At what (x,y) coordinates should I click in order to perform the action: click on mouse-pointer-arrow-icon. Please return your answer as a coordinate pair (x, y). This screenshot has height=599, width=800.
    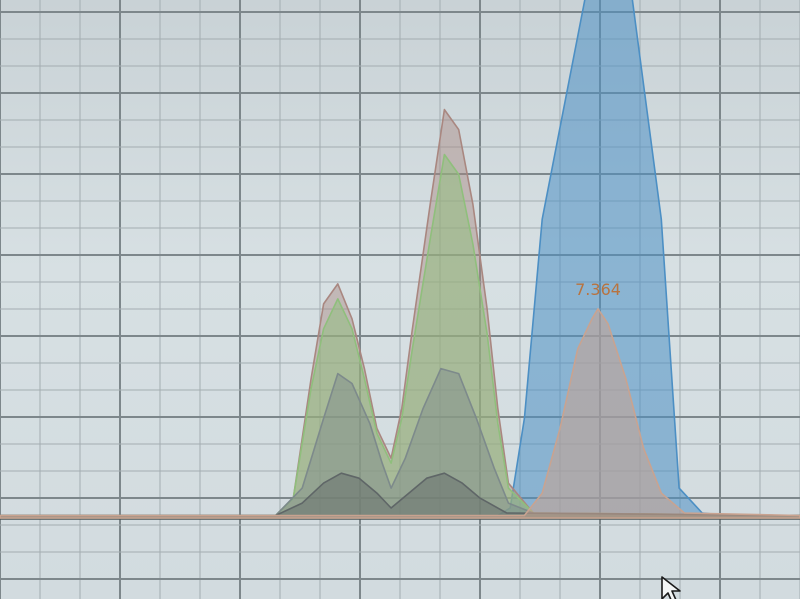
    Looking at the image, I should click on (671, 587).